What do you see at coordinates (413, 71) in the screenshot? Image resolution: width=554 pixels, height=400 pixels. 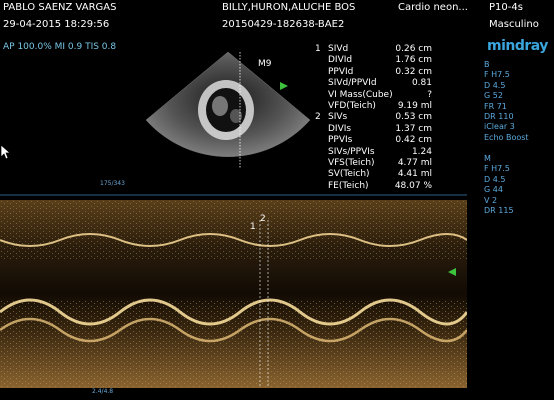 I see `measurement-value: 0.32 cm` at bounding box center [413, 71].